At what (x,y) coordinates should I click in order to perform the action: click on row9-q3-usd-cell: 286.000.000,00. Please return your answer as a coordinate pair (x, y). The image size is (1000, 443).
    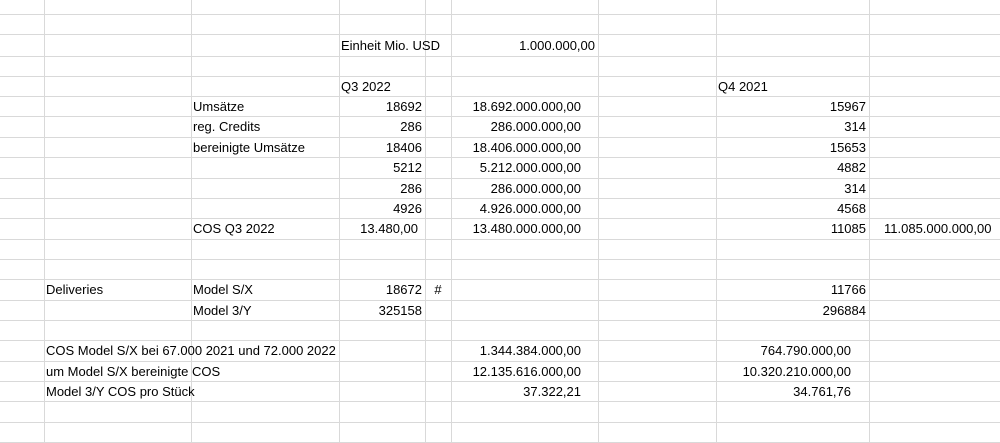
    Looking at the image, I should click on (517, 189).